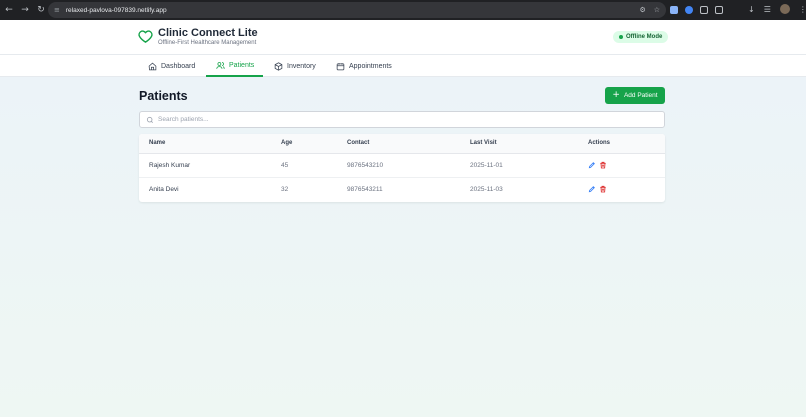 The image size is (806, 417). I want to click on heart-icon, so click(145, 36).